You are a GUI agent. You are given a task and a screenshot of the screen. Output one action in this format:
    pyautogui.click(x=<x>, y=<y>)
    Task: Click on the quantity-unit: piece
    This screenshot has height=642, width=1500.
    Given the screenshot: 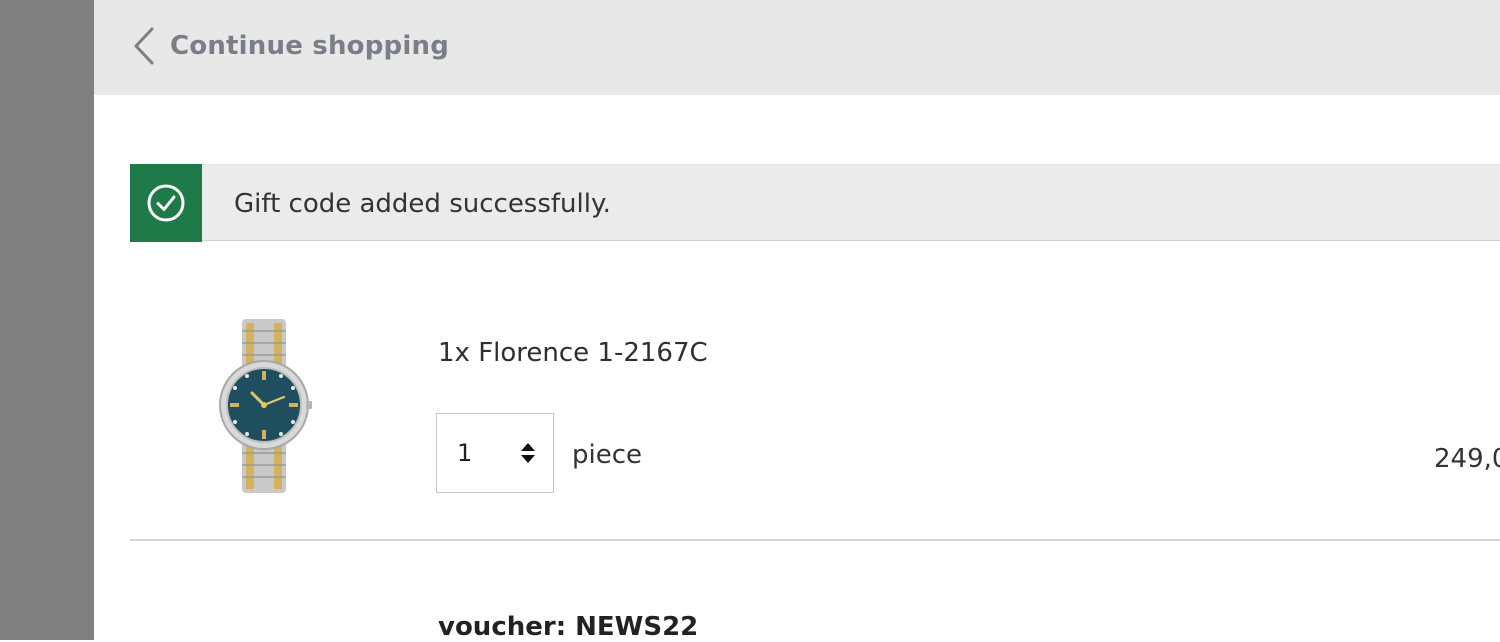 What is the action you would take?
    pyautogui.click(x=607, y=455)
    